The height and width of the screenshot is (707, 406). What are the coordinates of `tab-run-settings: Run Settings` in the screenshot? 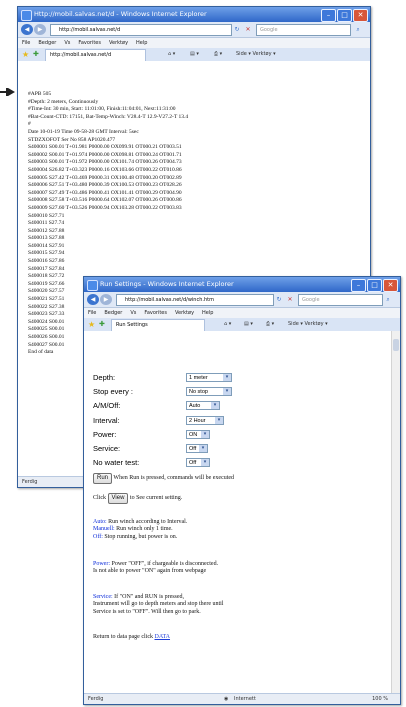 It's located at (158, 325).